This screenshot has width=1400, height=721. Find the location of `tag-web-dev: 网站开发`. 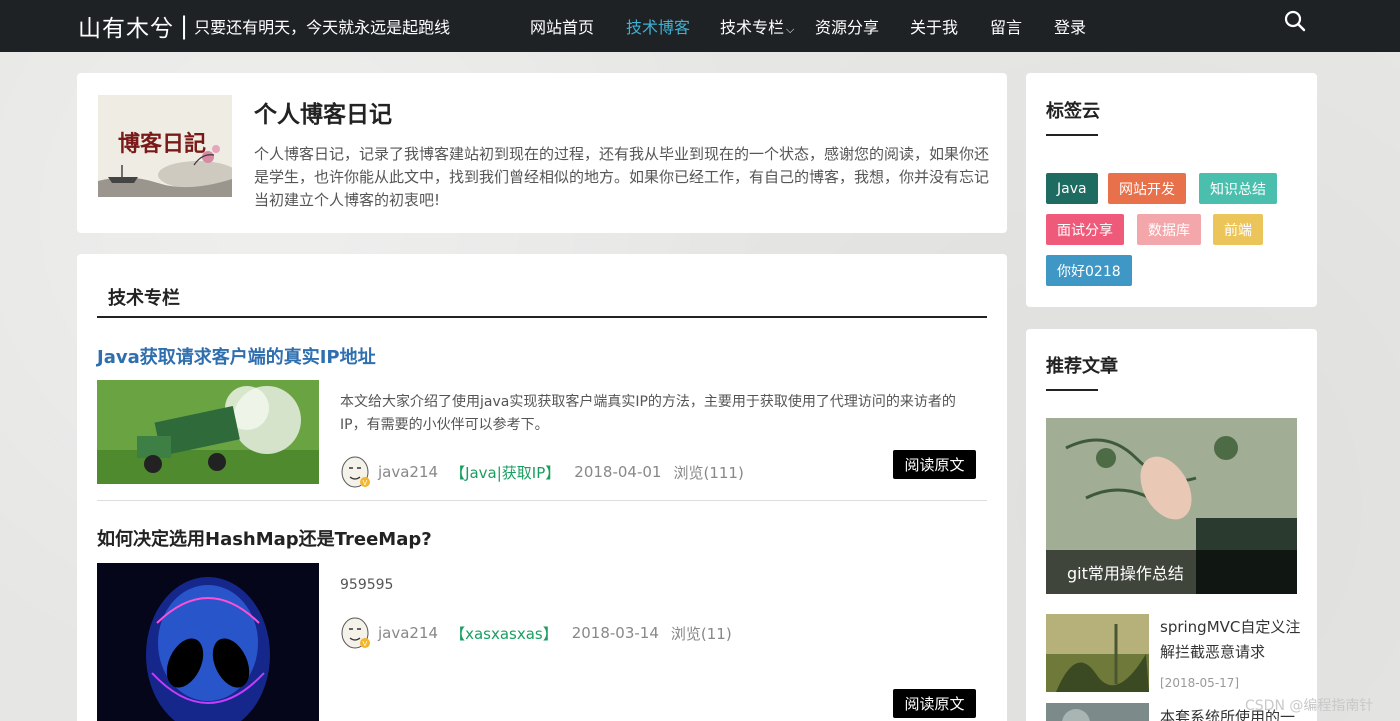

tag-web-dev: 网站开发 is located at coordinates (1147, 188).